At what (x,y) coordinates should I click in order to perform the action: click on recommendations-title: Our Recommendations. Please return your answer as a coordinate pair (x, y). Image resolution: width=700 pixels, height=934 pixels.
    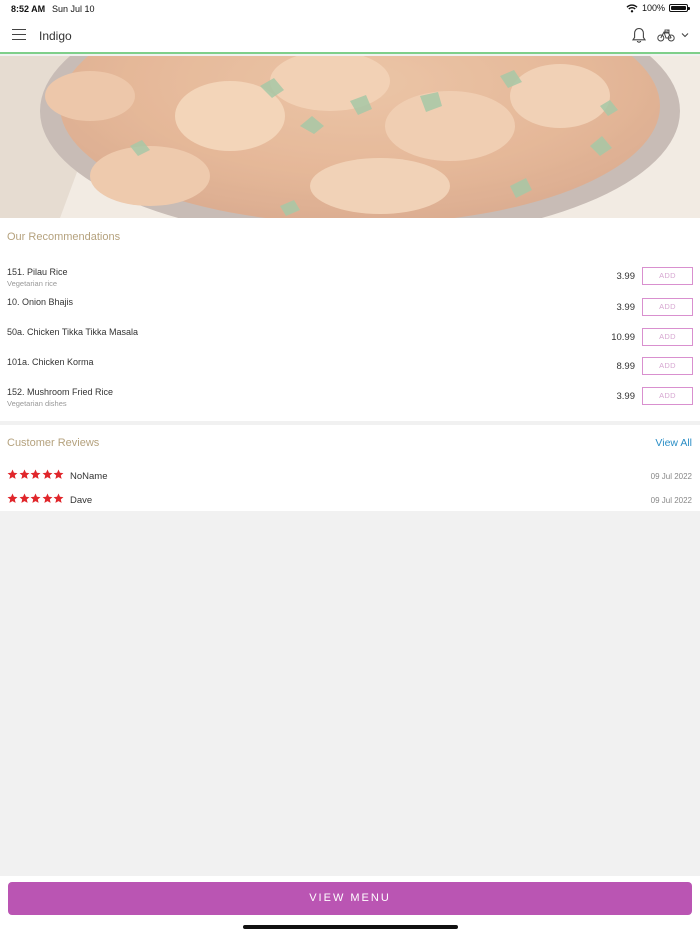
    Looking at the image, I should click on (64, 237).